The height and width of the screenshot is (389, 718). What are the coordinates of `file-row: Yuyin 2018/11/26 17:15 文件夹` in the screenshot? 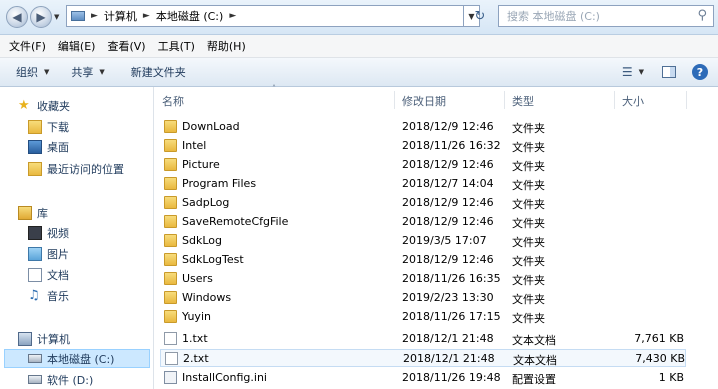 It's located at (423, 317).